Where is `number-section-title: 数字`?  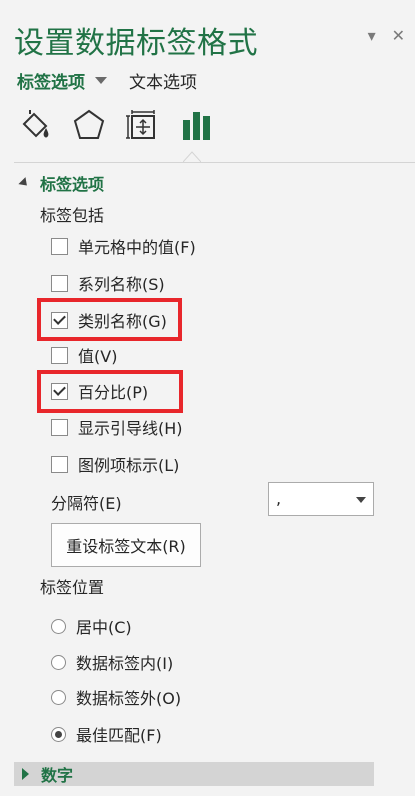
number-section-title: 数字 is located at coordinates (57, 775).